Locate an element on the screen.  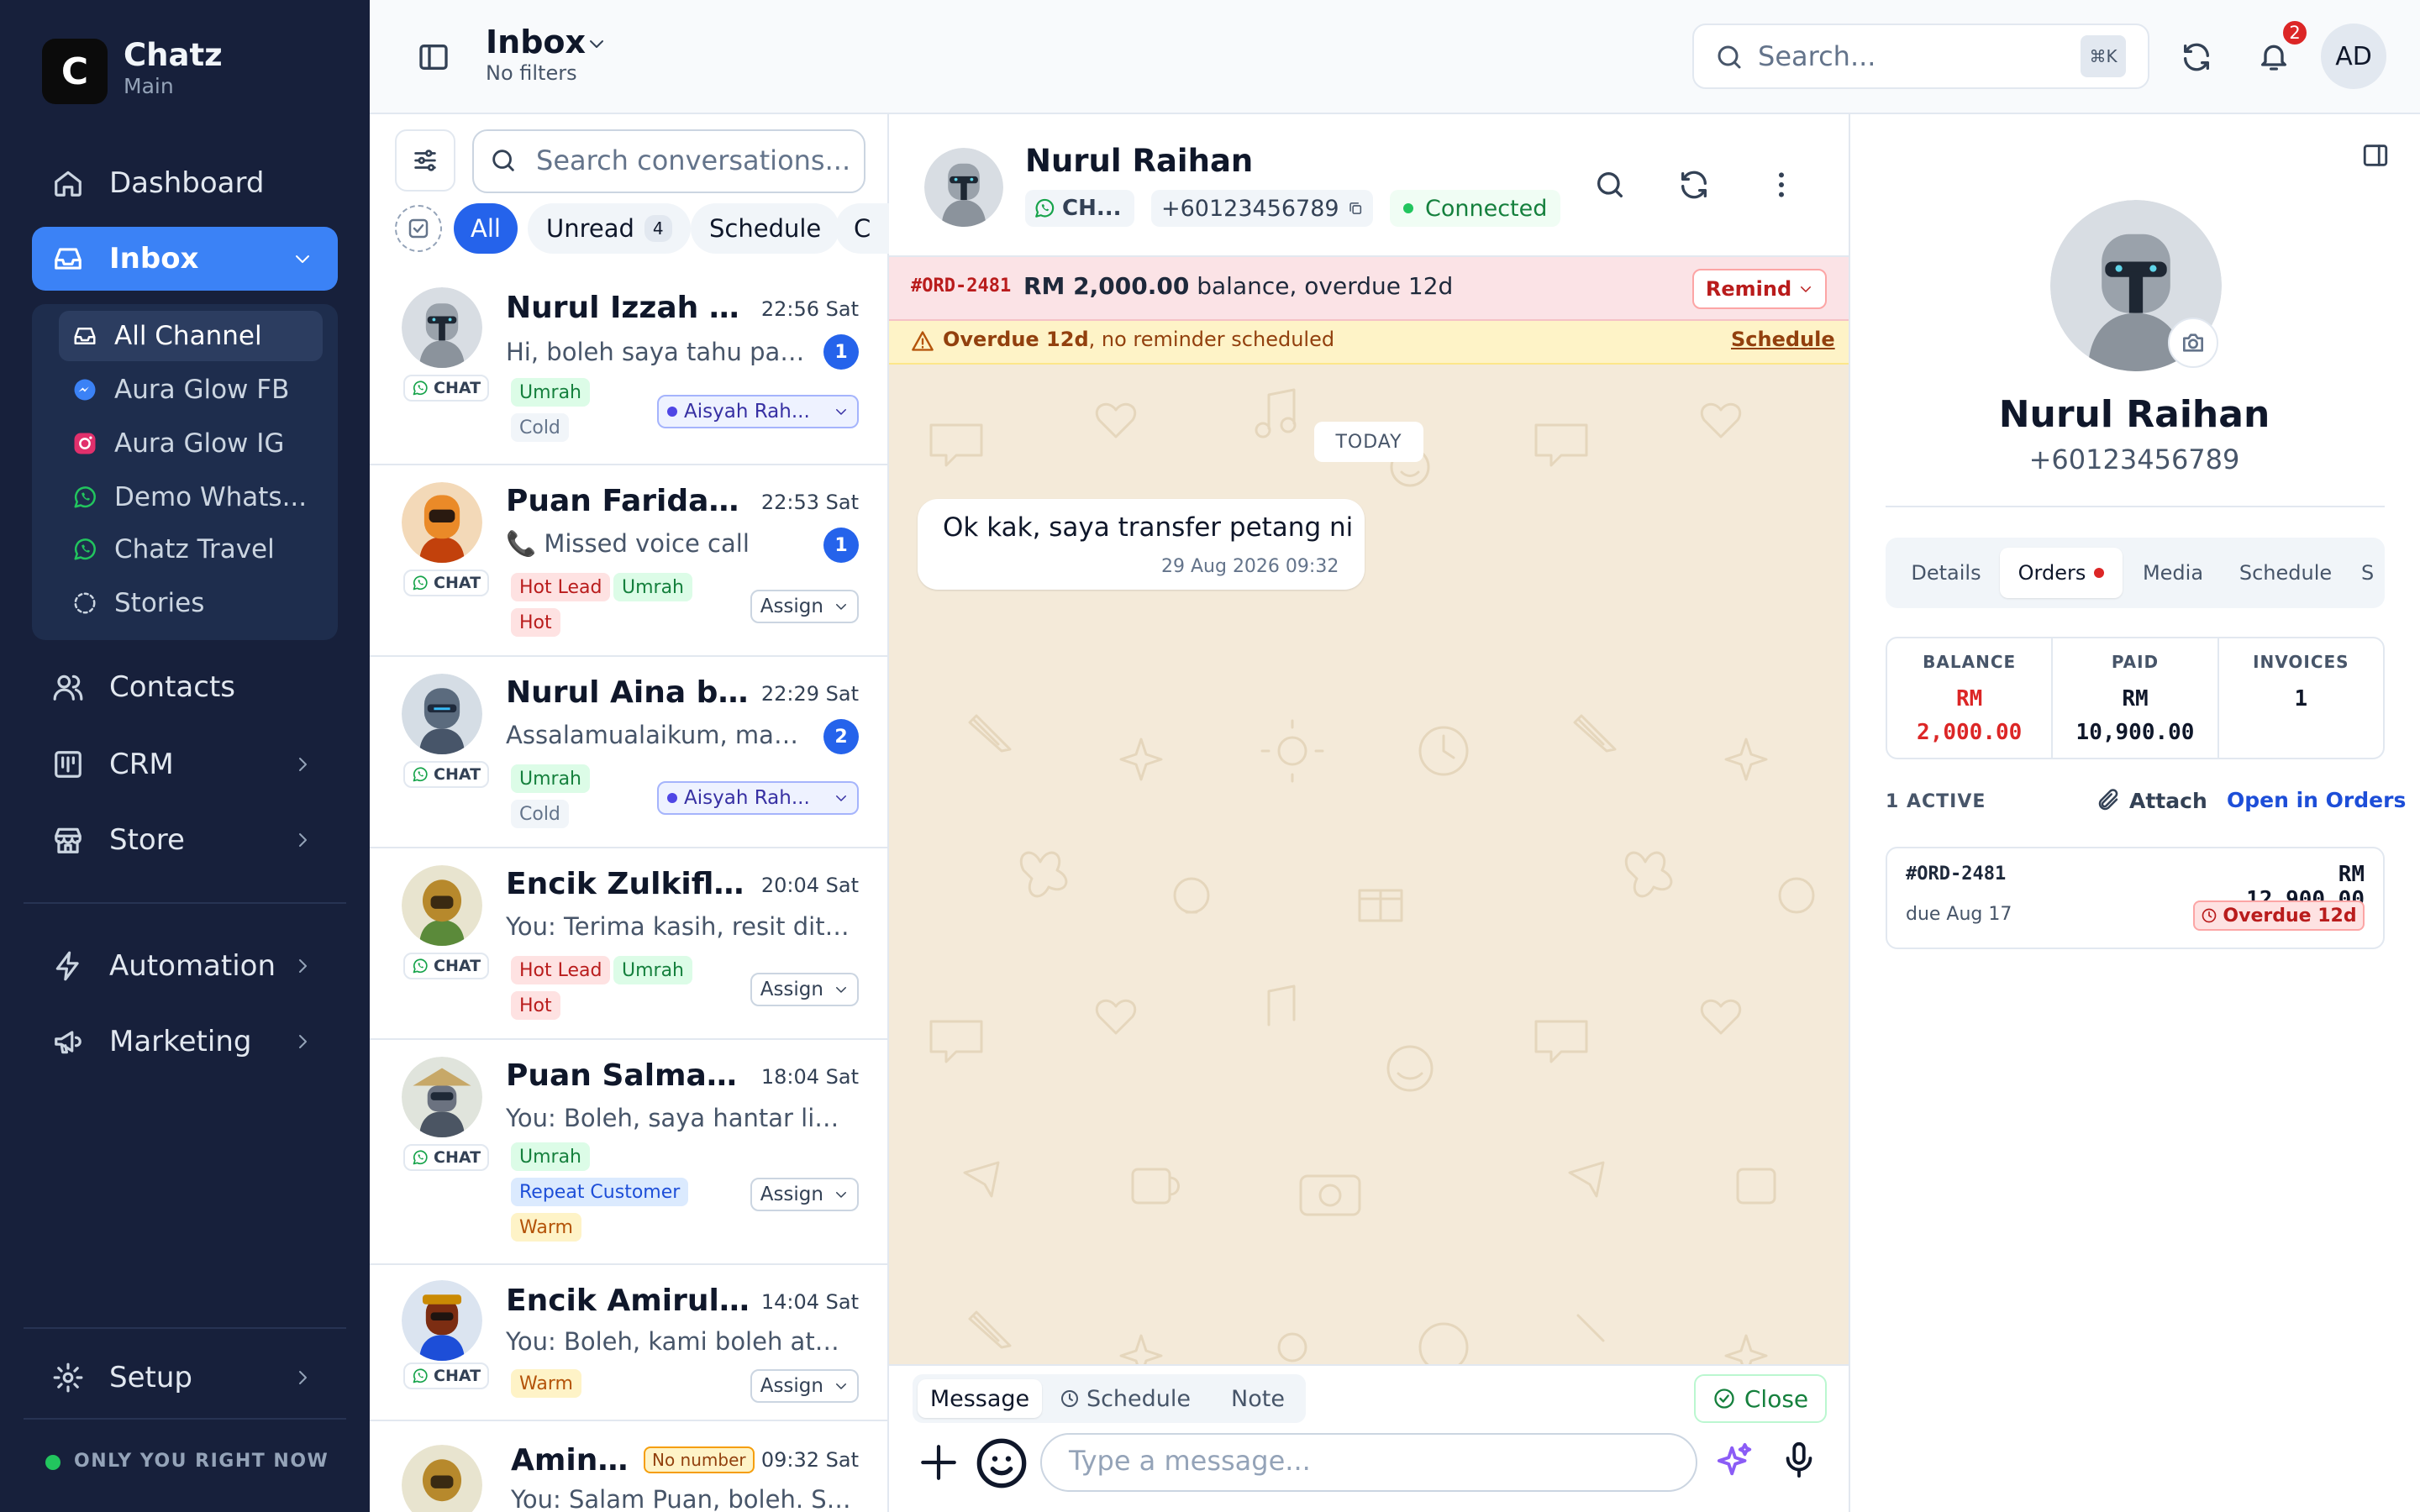
schedule-reminder-link: Schedule is located at coordinates (1783, 339).